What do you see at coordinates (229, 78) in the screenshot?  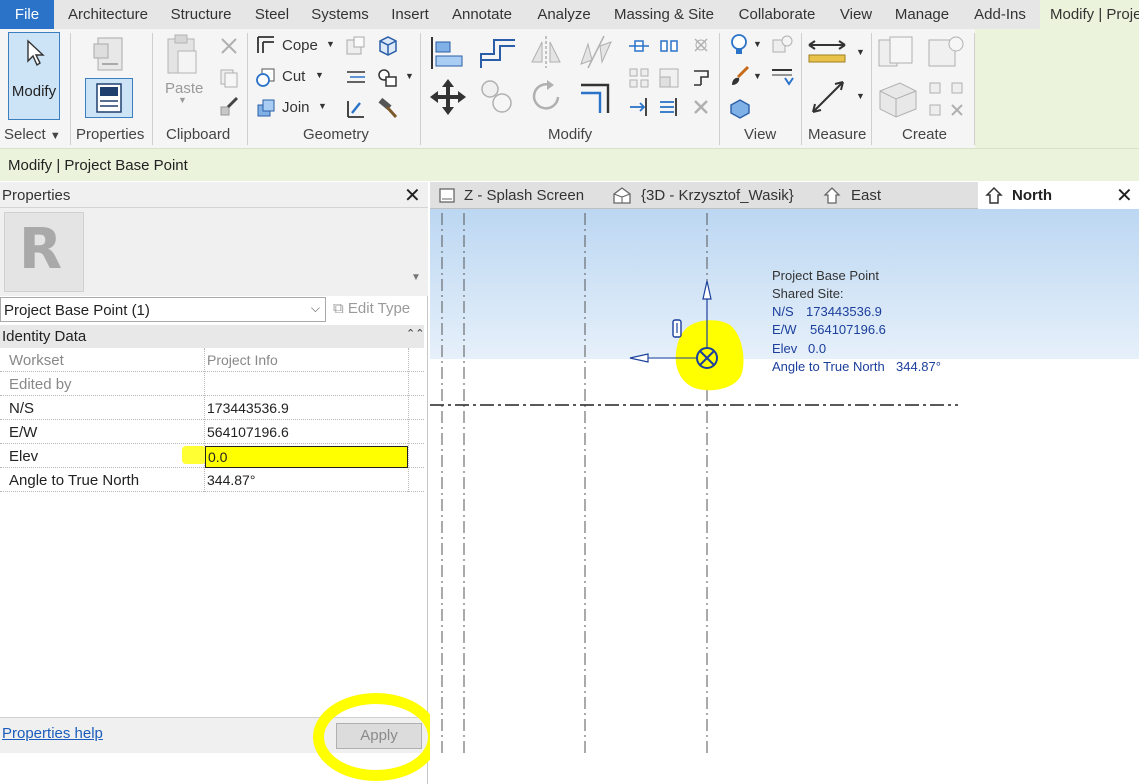 I see `copy-icon` at bounding box center [229, 78].